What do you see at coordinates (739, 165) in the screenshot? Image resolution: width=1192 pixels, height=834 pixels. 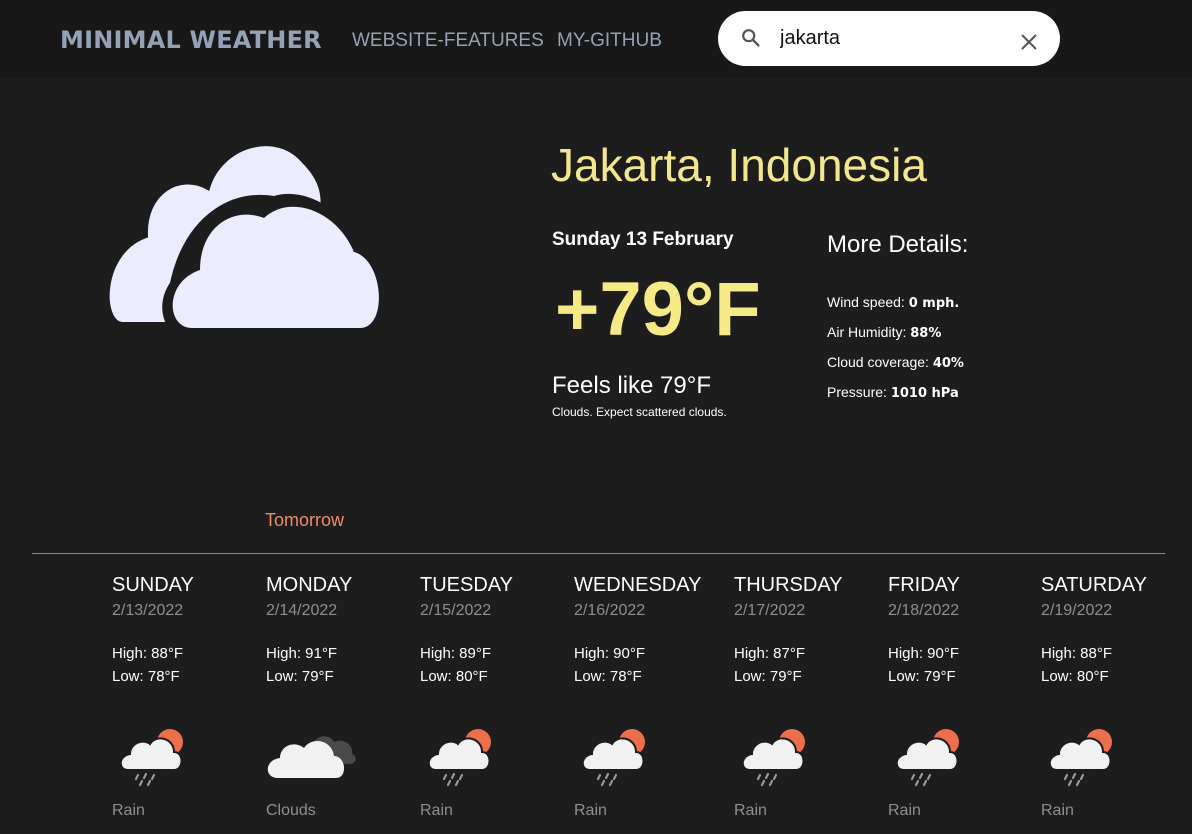 I see `city-title: Jakarta, Indonesia` at bounding box center [739, 165].